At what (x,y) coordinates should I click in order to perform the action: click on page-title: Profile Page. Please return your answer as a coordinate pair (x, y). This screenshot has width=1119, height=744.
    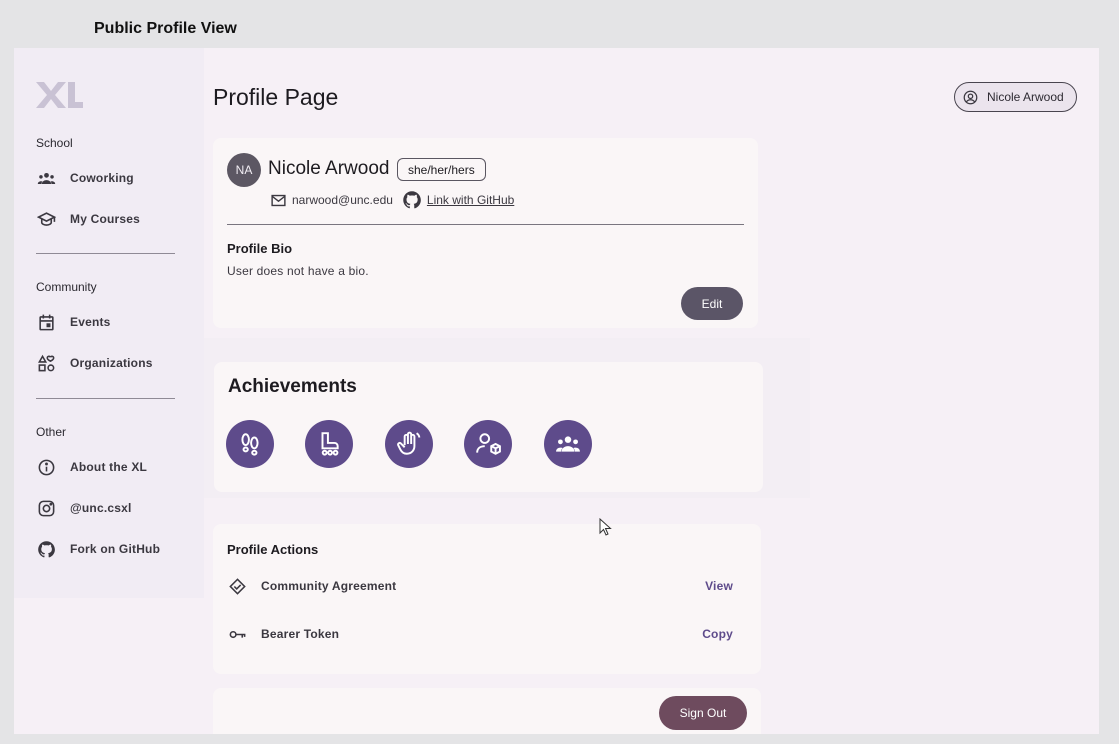
    Looking at the image, I should click on (276, 97).